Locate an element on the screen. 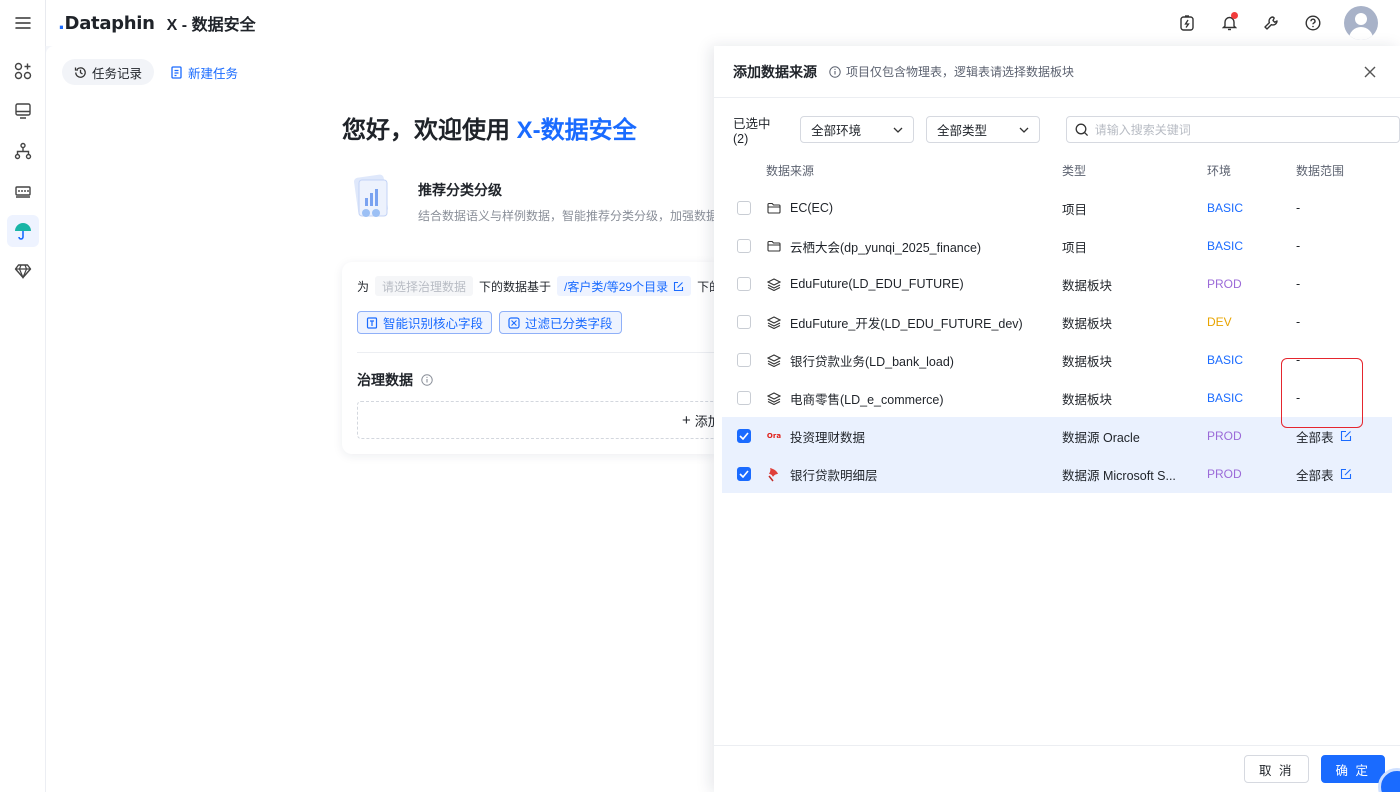 This screenshot has height=792, width=1400. col-range: 数据范围 is located at coordinates (1320, 170).